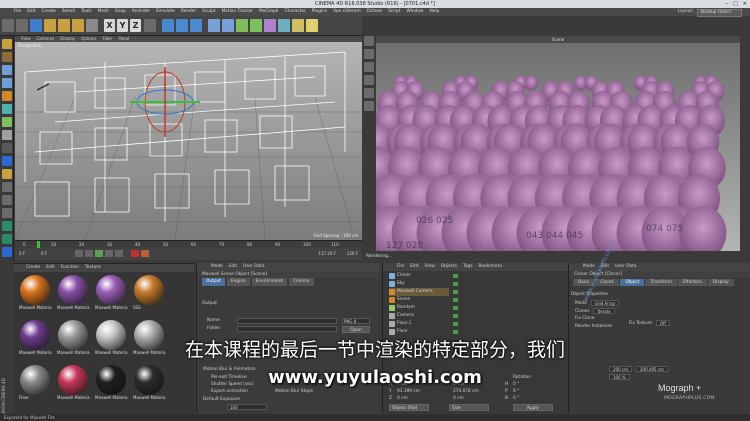 Image resolution: width=750 pixels, height=421 pixels. Describe the element at coordinates (327, 253) in the screenshot. I see `frame-end-field: 117.20 F` at that location.